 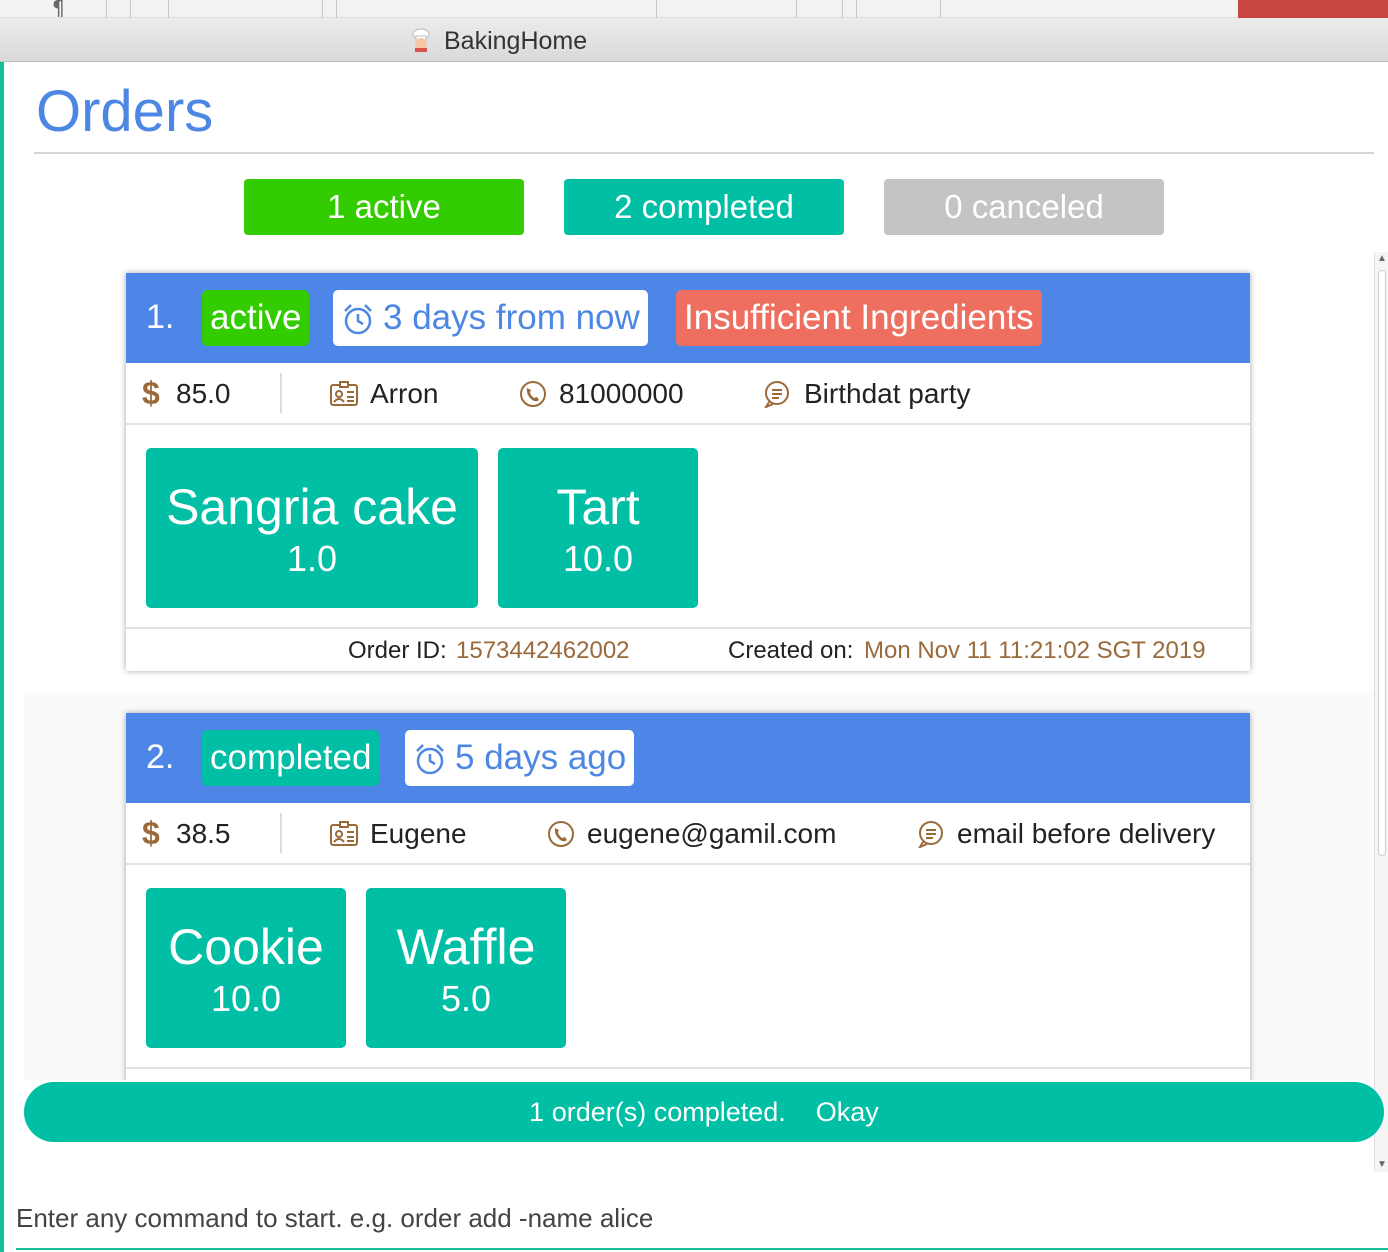 What do you see at coordinates (688, 758) in the screenshot?
I see `order-card-header: 2. completed 5 days ago` at bounding box center [688, 758].